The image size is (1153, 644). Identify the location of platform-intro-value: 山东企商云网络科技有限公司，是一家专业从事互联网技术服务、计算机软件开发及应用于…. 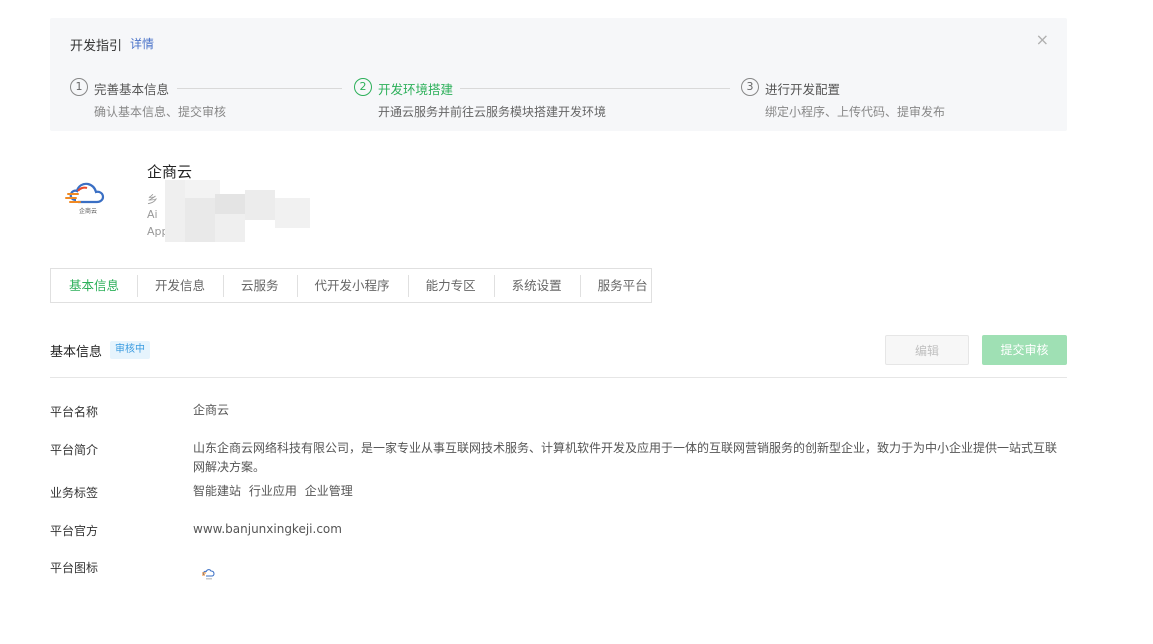
(625, 457).